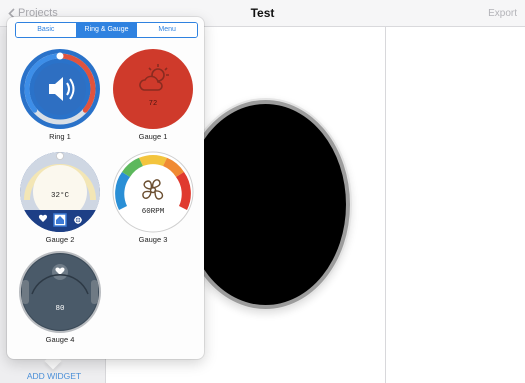 This screenshot has height=383, width=525. Describe the element at coordinates (60, 339) in the screenshot. I see `widget-label: Gauge 4` at that location.